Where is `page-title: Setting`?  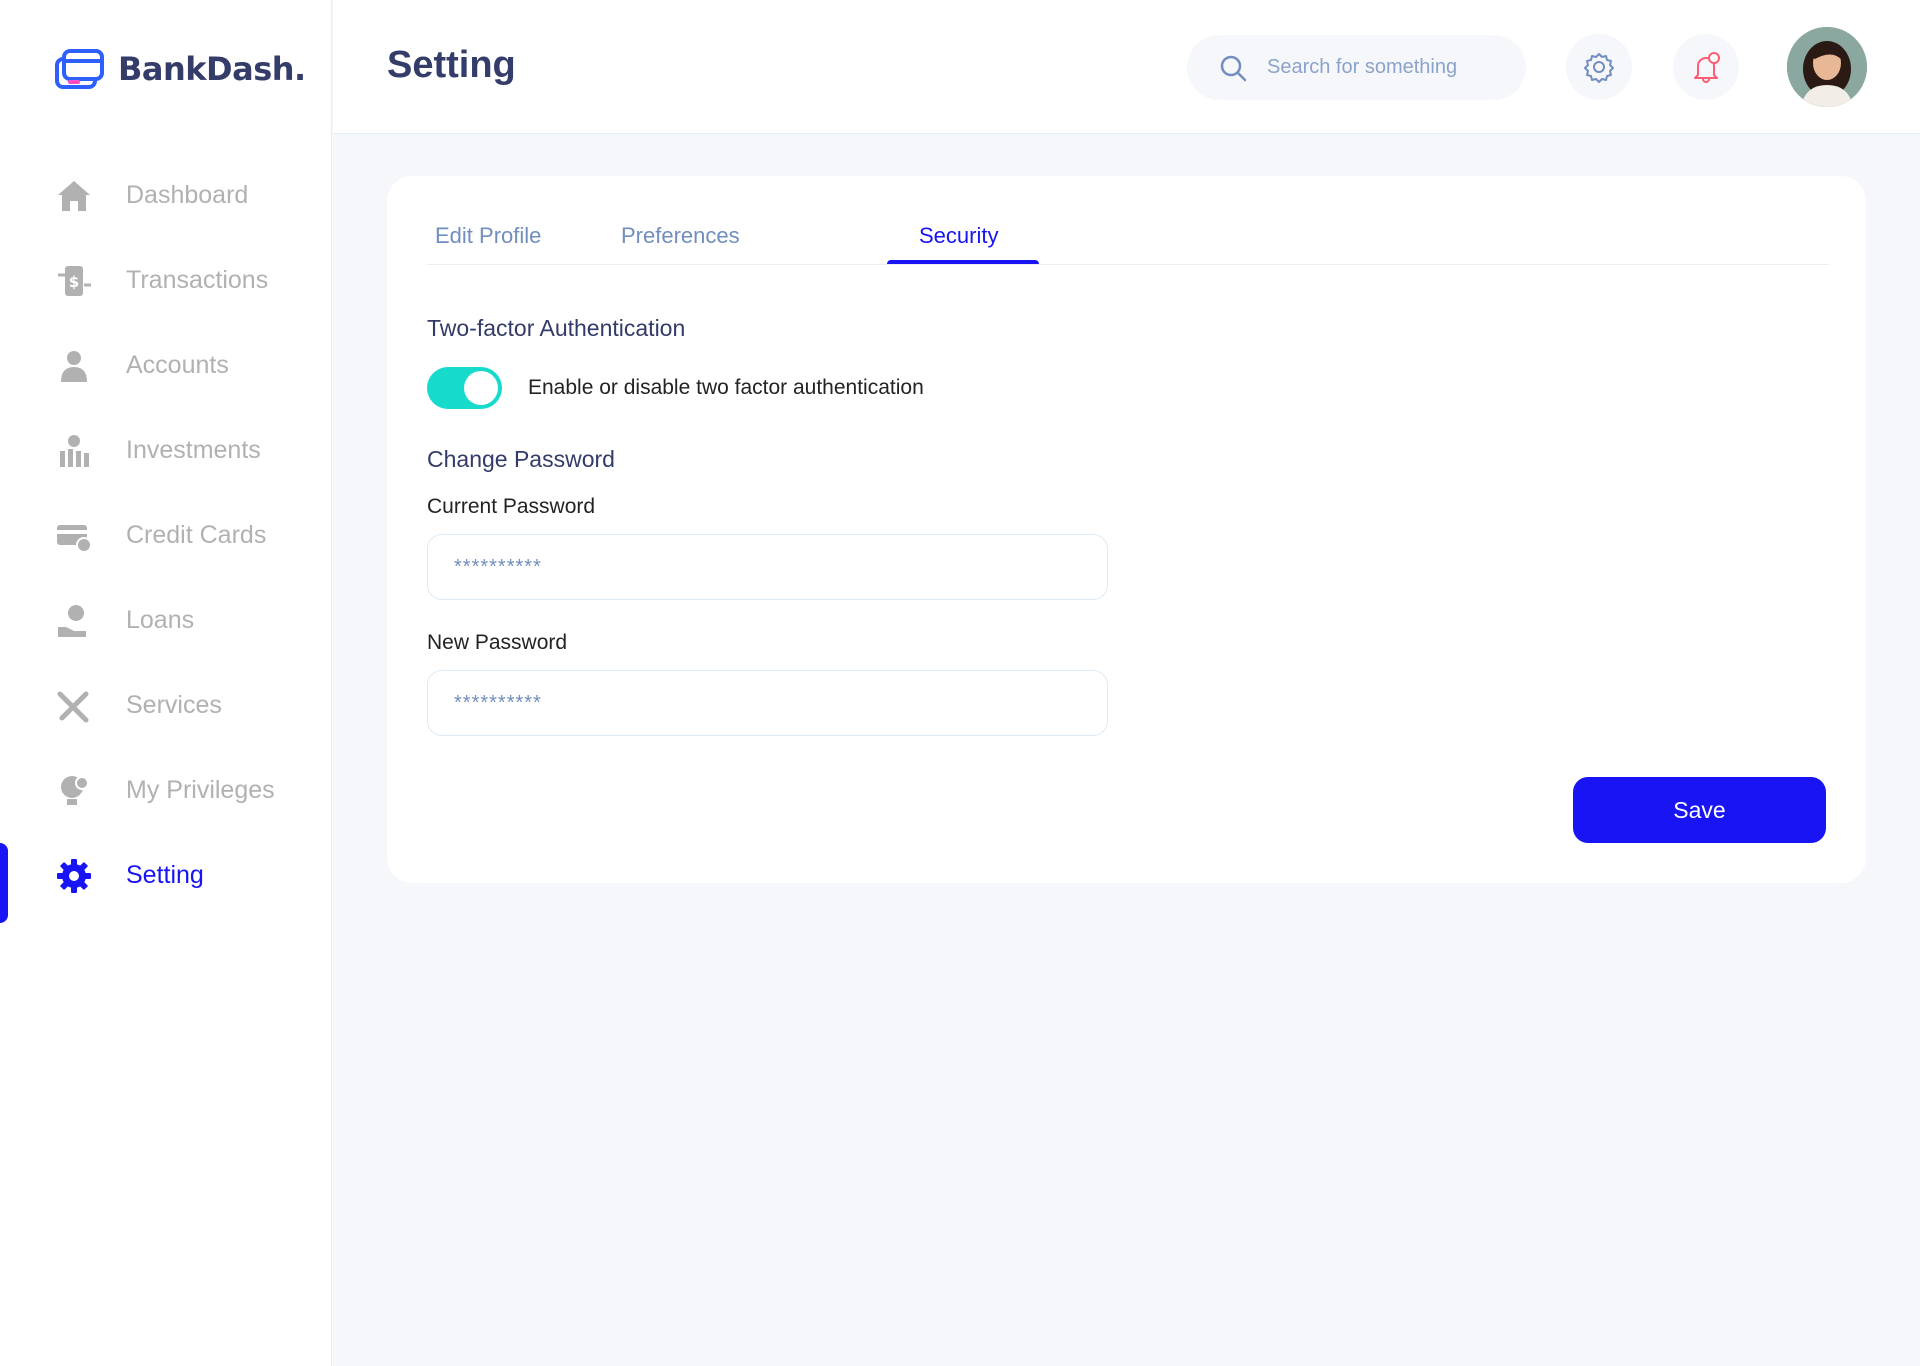 page-title: Setting is located at coordinates (451, 65).